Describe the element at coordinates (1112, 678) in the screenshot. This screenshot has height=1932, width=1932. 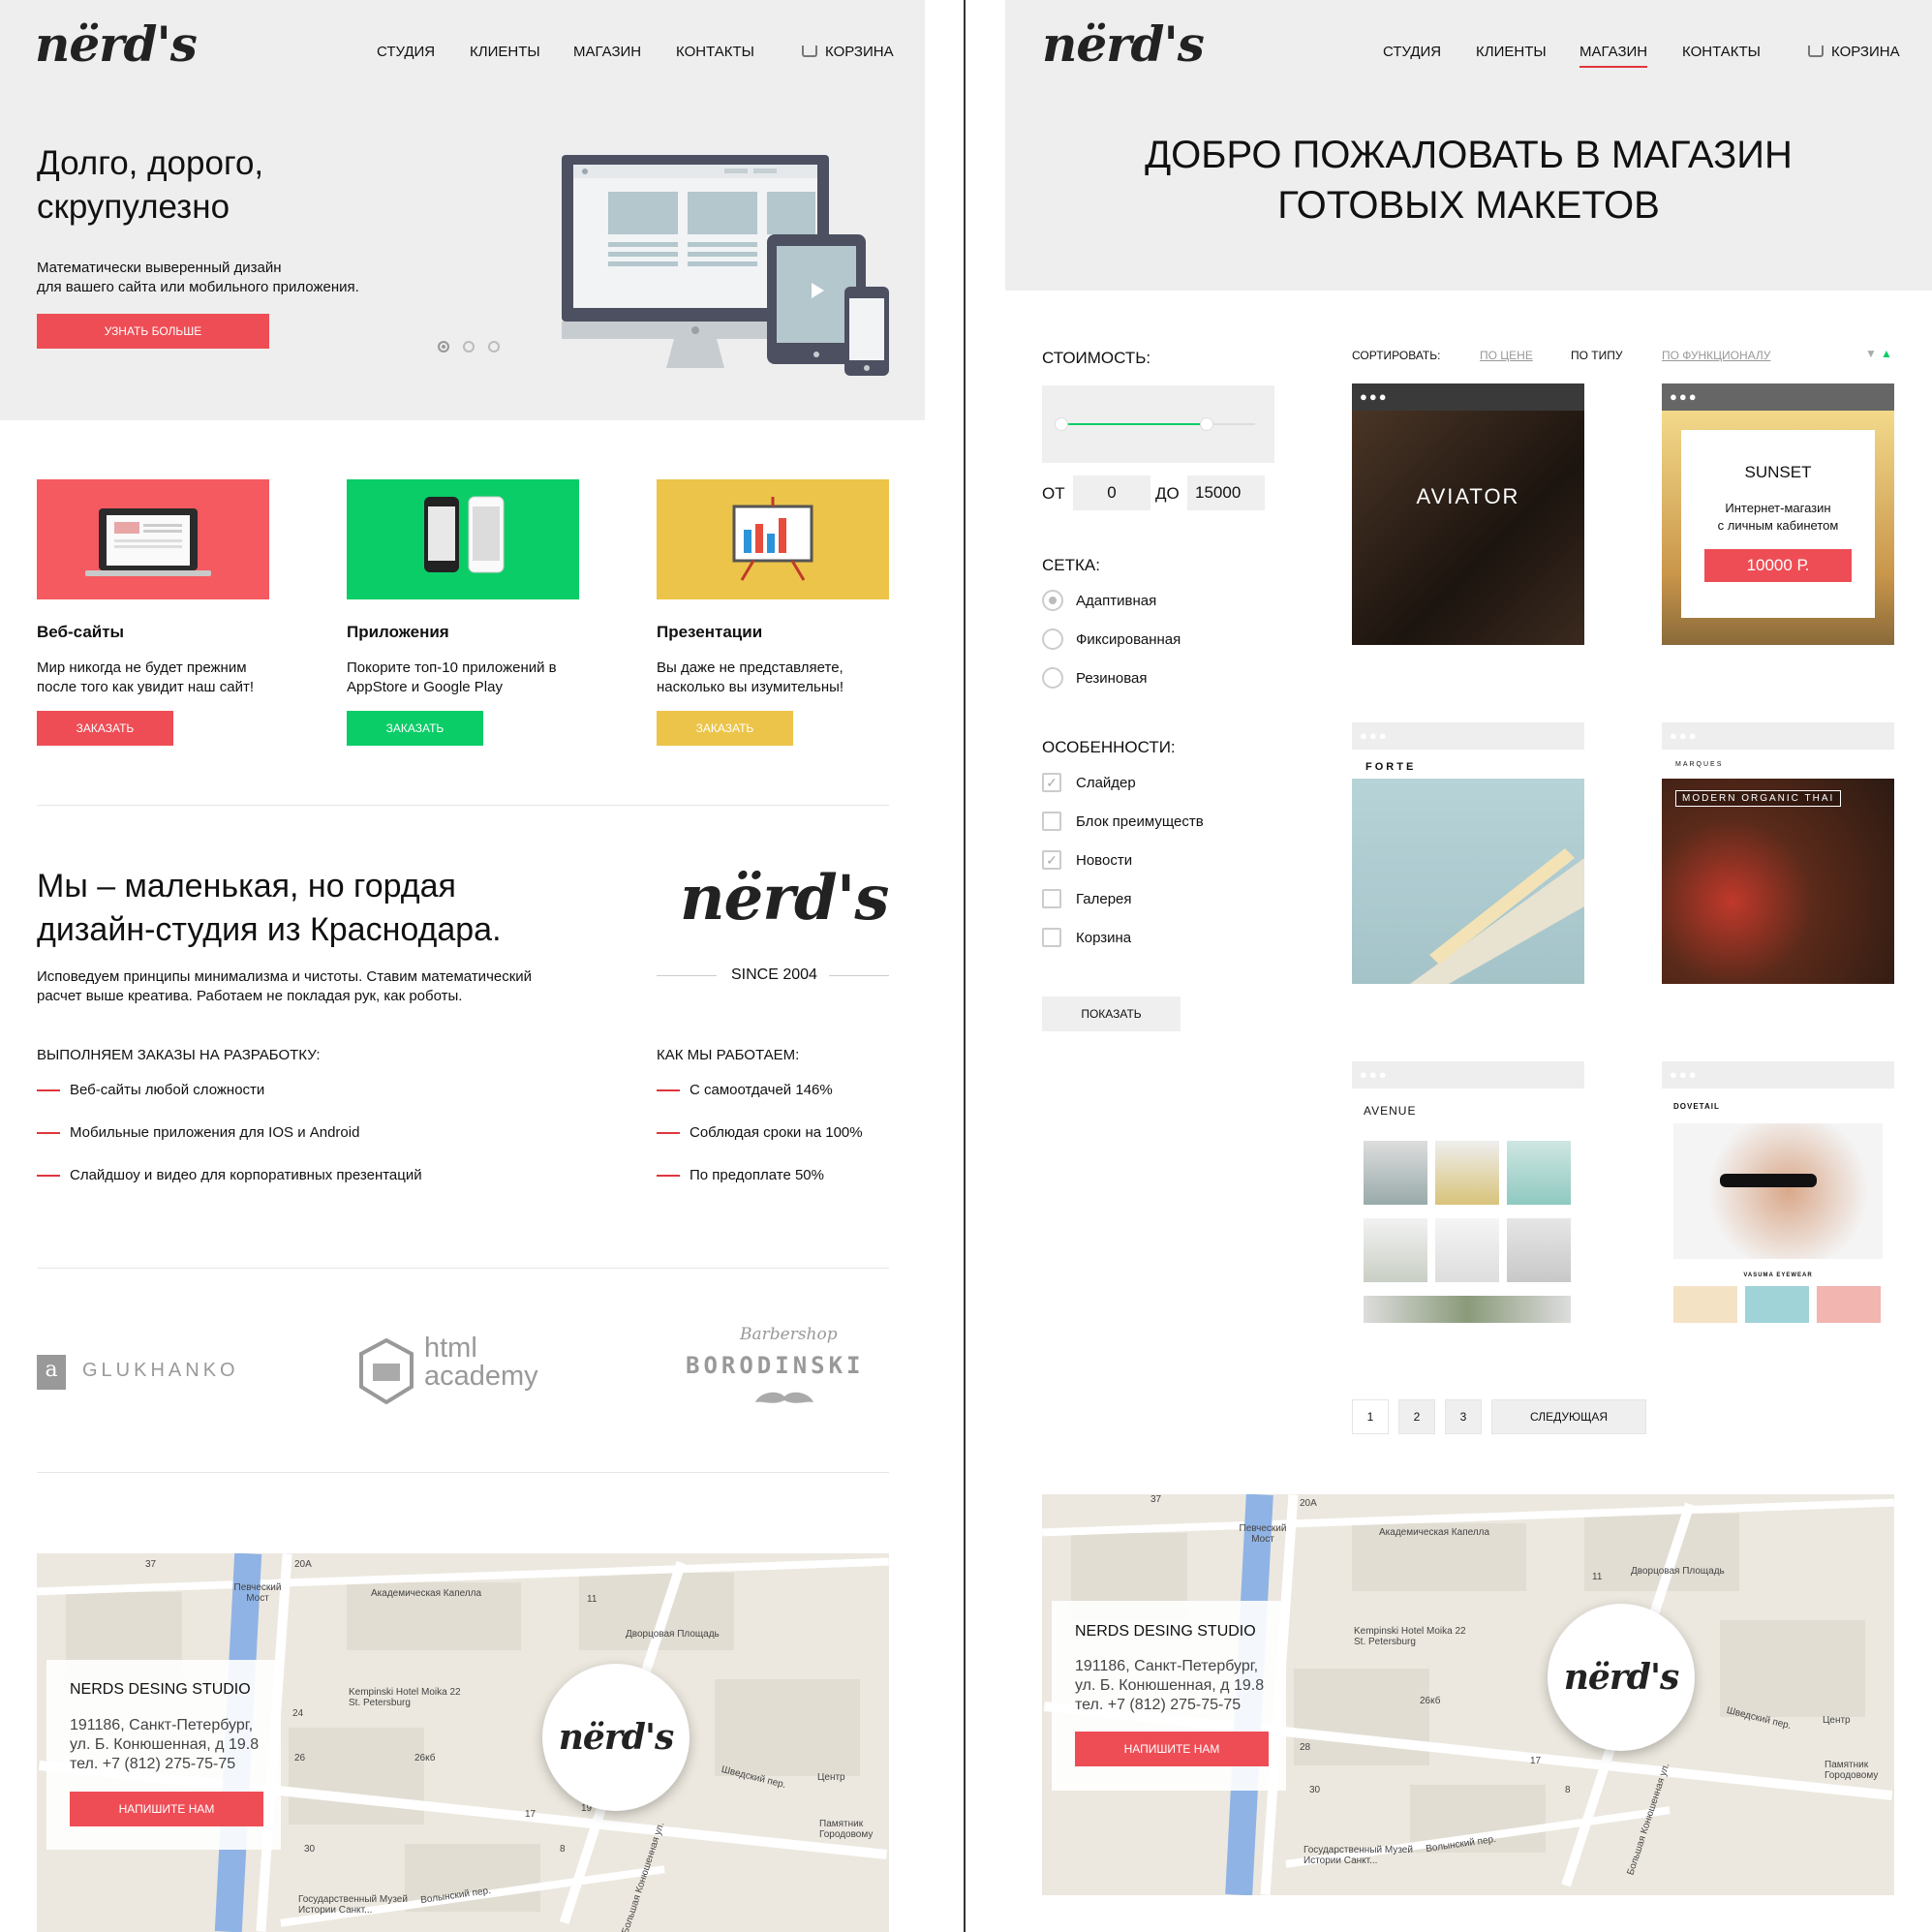
I see `grid-fluid-label: Резиновая` at that location.